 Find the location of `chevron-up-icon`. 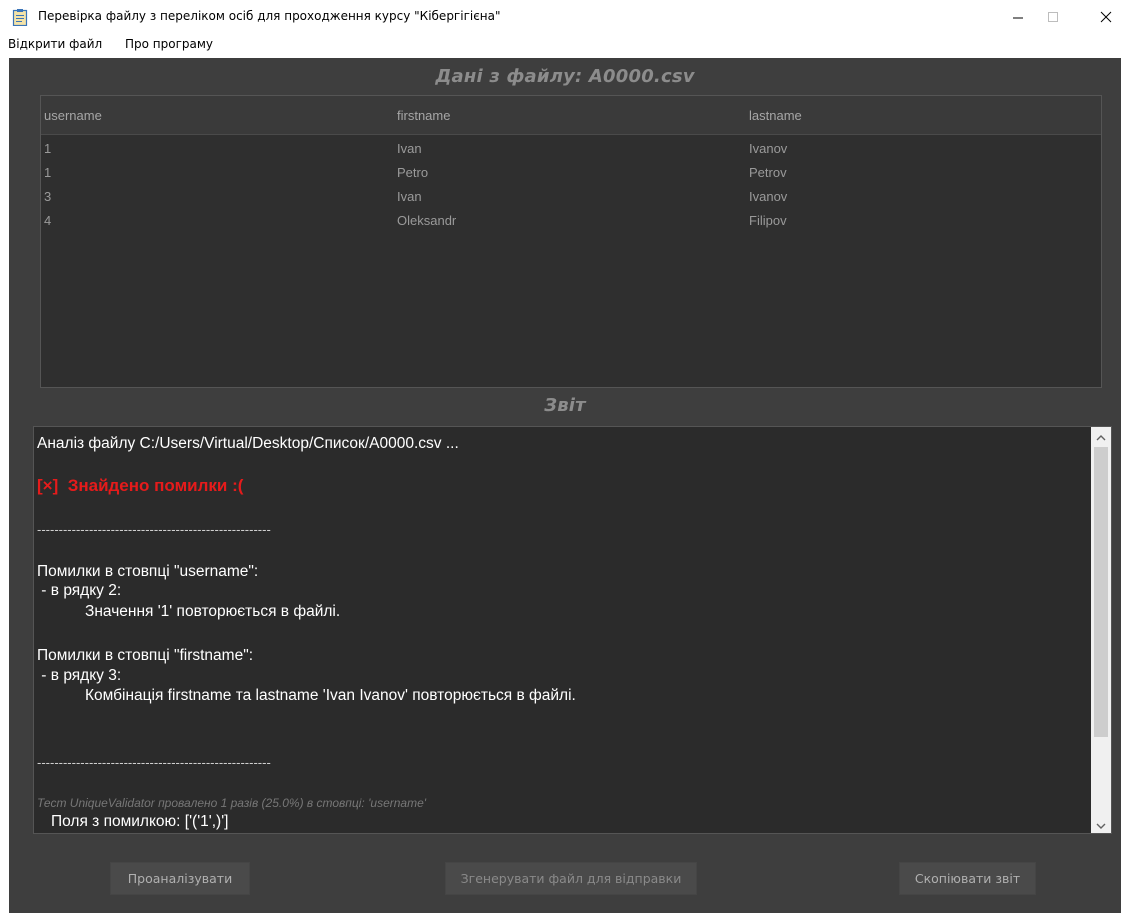

chevron-up-icon is located at coordinates (1101, 436).